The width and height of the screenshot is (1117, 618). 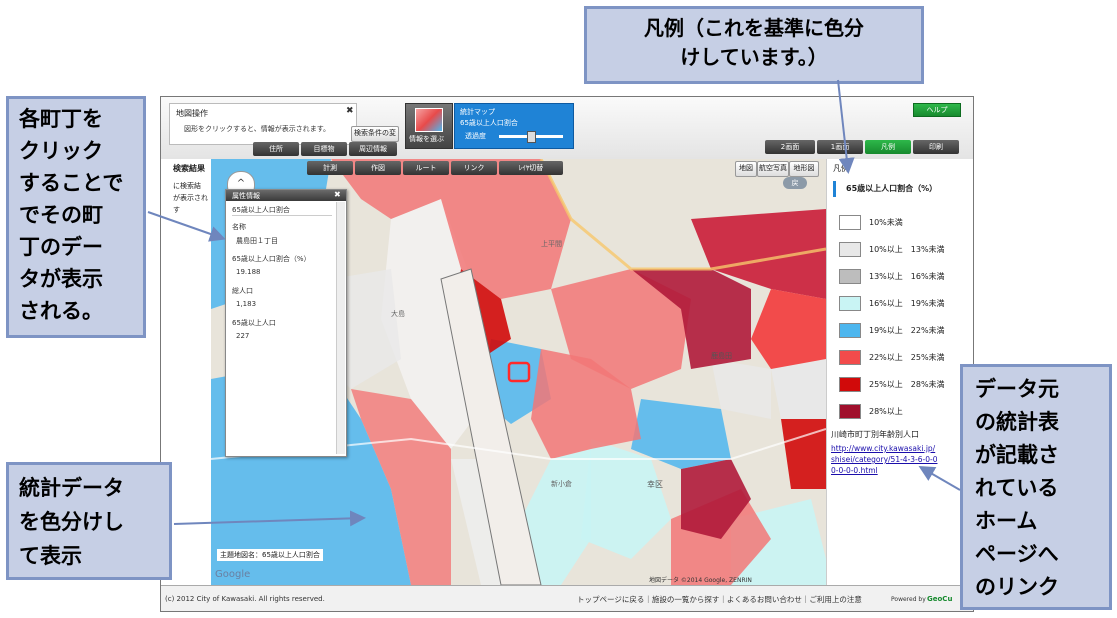 I want to click on help-label: ヘルプ, so click(x=937, y=110).